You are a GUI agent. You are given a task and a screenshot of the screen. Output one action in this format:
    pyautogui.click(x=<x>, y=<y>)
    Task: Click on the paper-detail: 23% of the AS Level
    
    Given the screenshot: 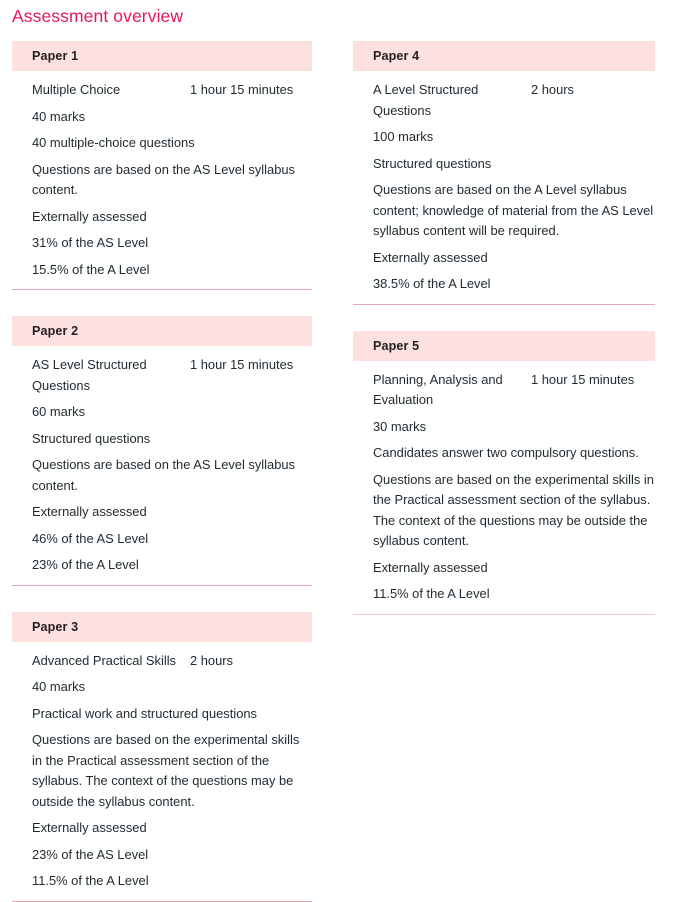 What is the action you would take?
    pyautogui.click(x=90, y=854)
    